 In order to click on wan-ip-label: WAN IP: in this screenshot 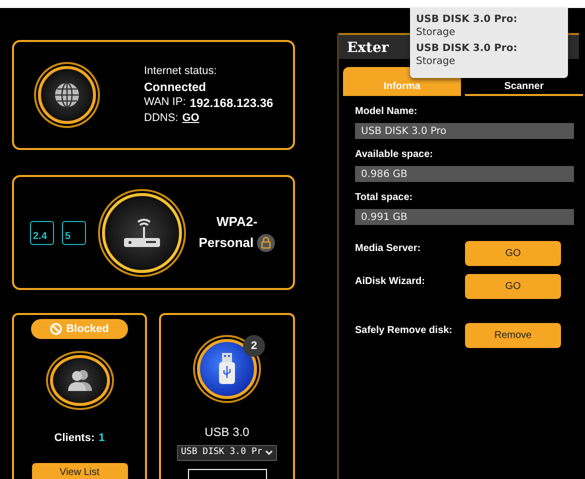, I will do `click(165, 102)`.